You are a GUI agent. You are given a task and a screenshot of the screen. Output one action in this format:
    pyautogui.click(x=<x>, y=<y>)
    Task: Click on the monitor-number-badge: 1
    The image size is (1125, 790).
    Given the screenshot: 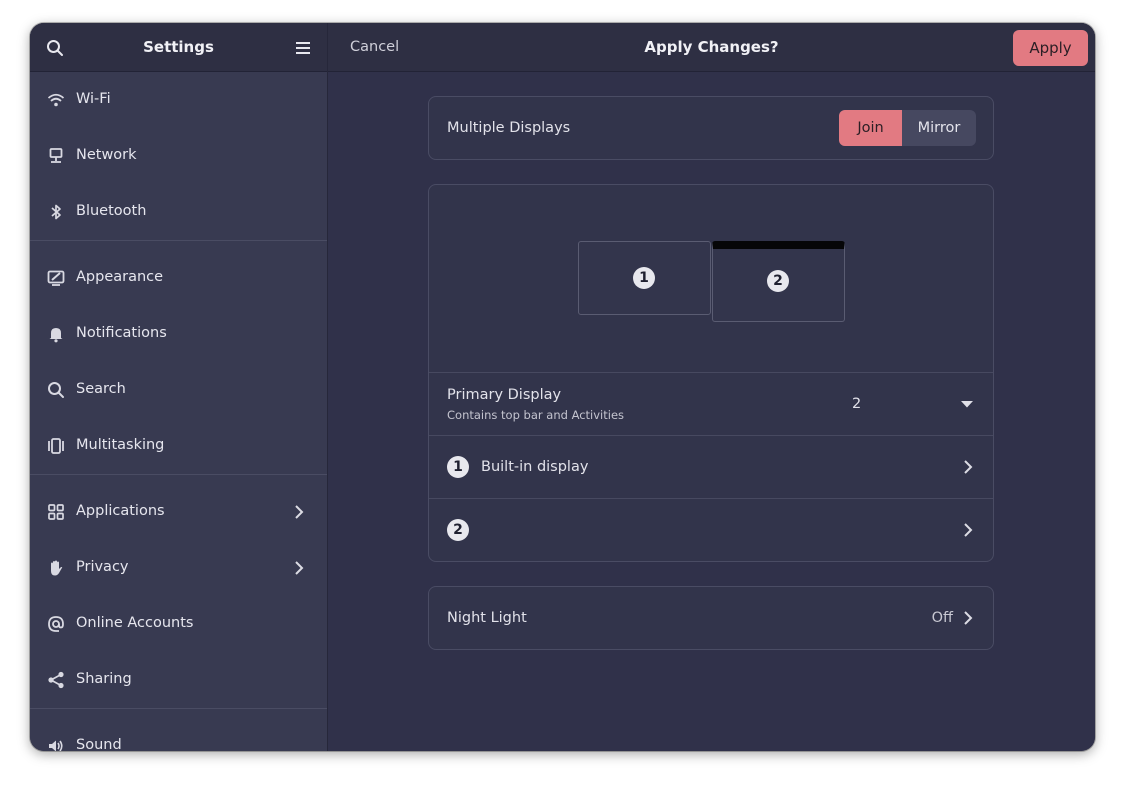 What is the action you would take?
    pyautogui.click(x=644, y=278)
    